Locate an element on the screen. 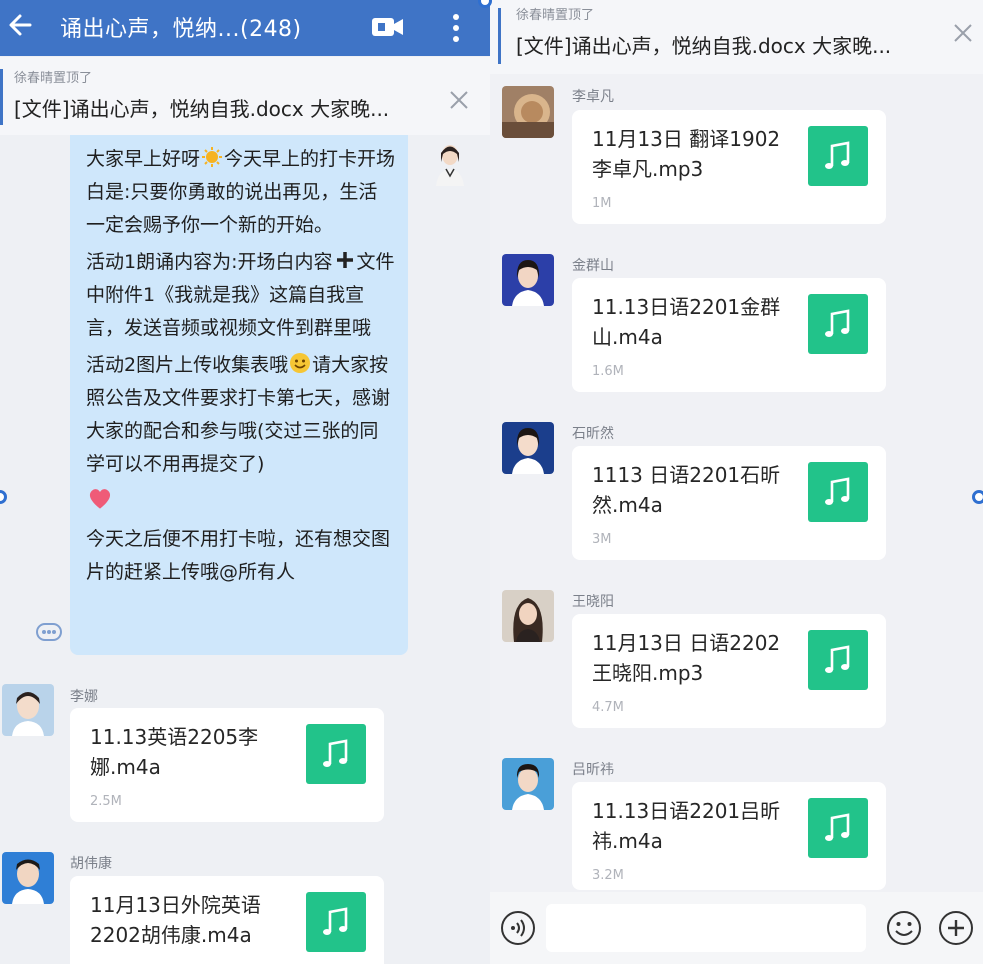  title-bar: 诵出心声，悦纳...(248) is located at coordinates (245, 28).